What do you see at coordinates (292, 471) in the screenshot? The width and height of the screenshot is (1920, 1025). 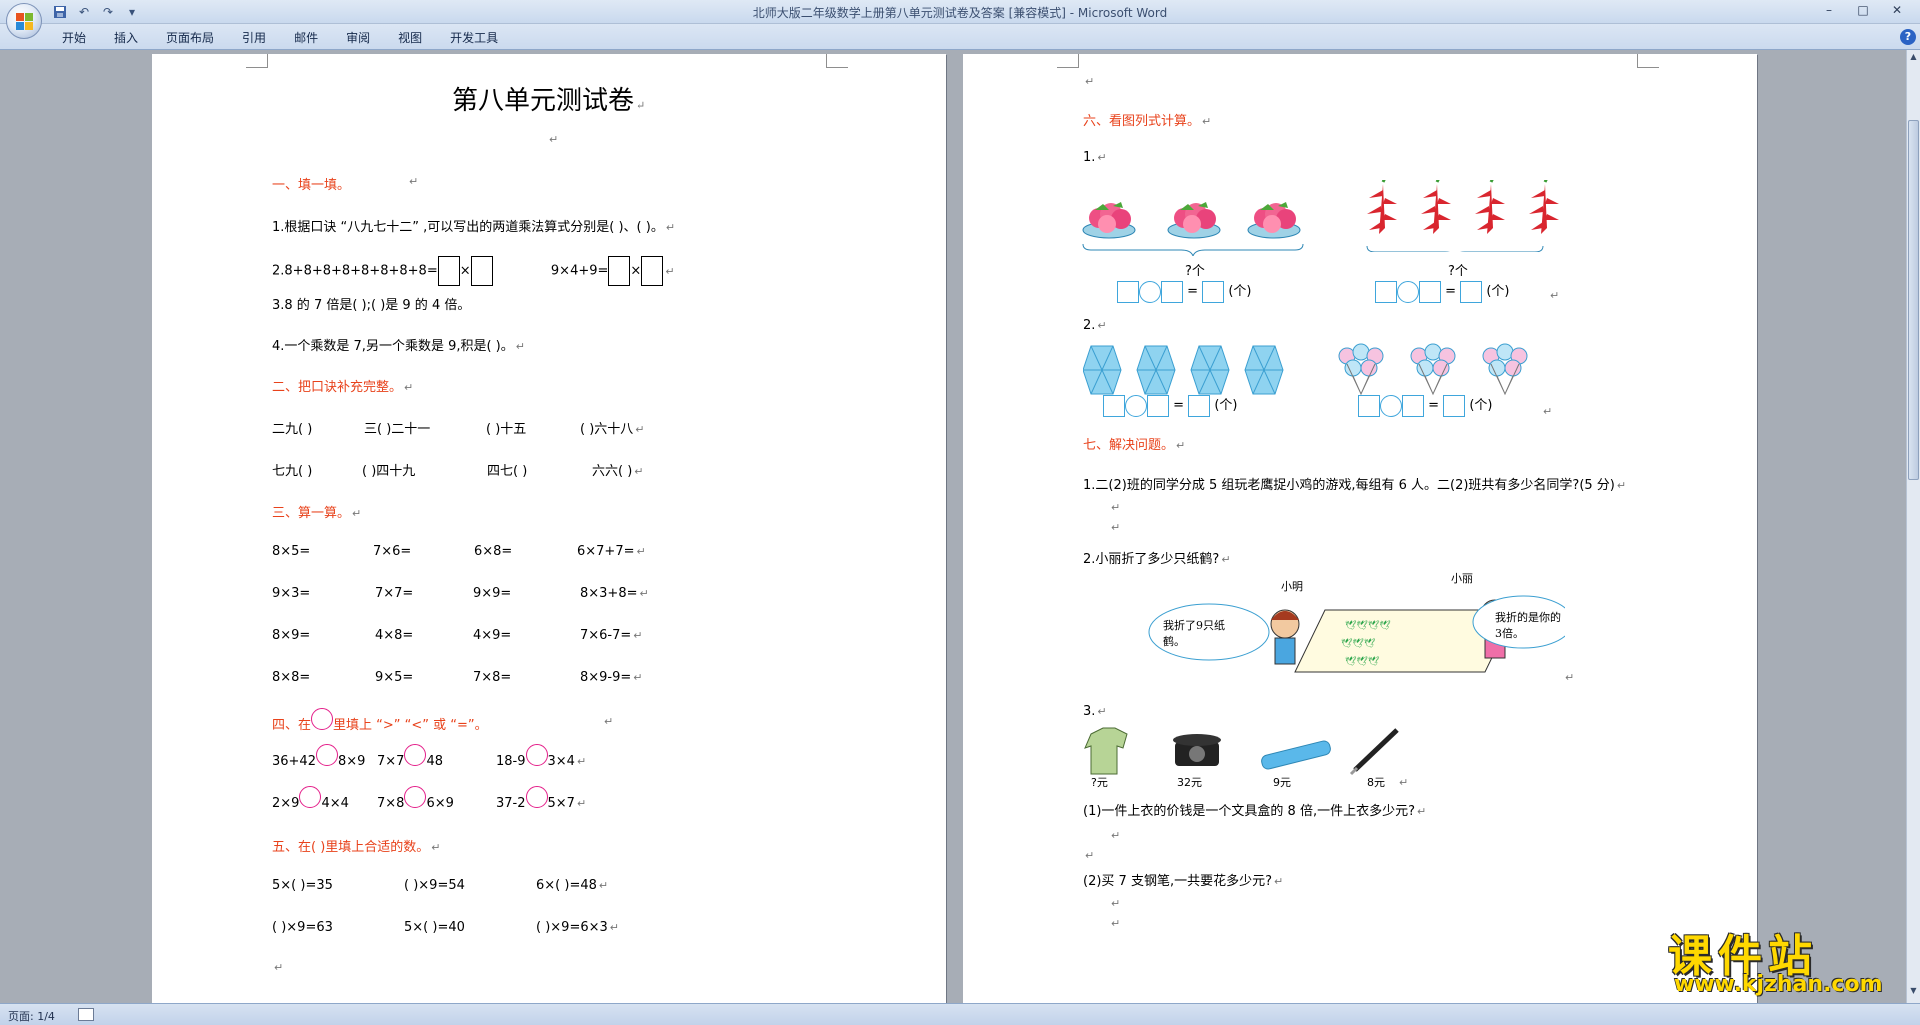 I see `fill-row: 七九( )` at bounding box center [292, 471].